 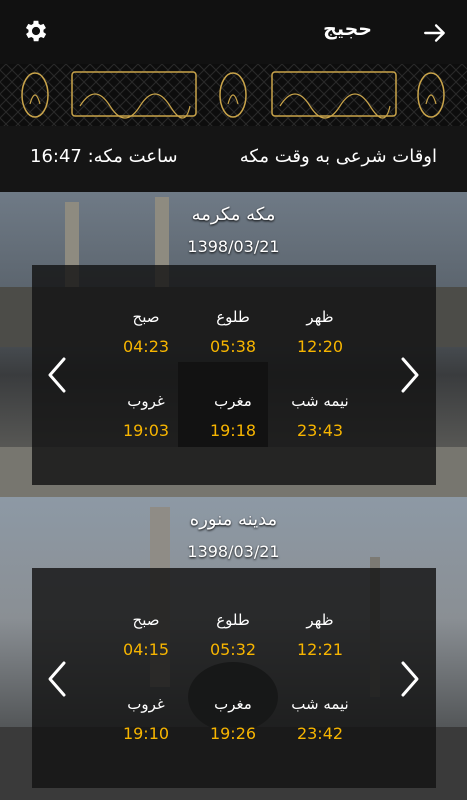 What do you see at coordinates (36, 31) in the screenshot?
I see `gear-icon` at bounding box center [36, 31].